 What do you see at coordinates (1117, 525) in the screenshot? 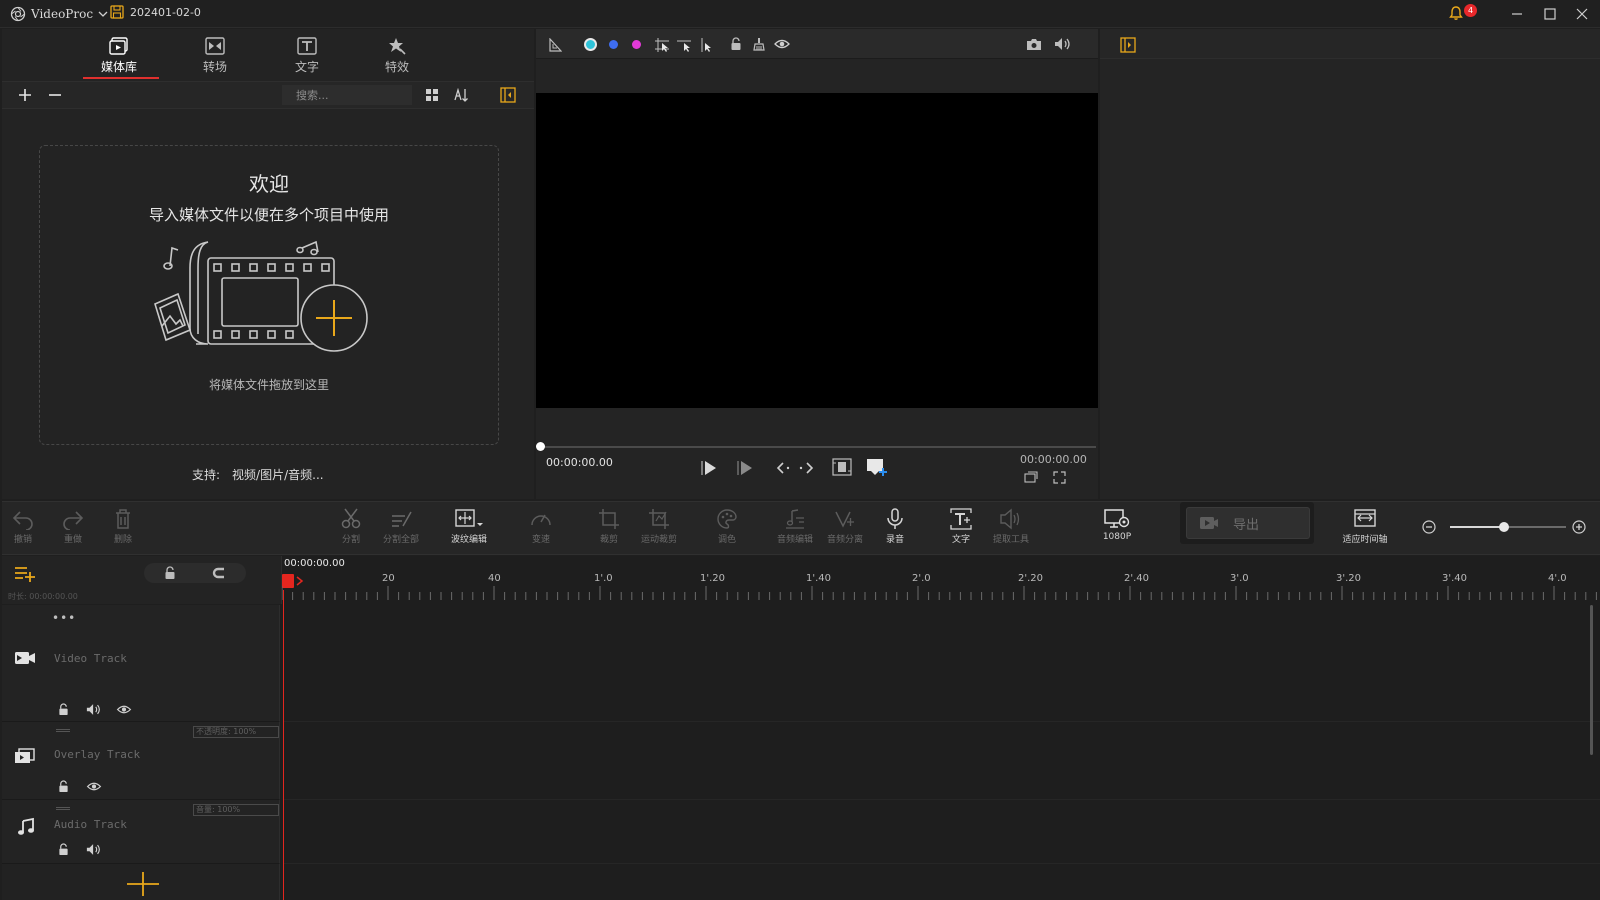
I see `resolution-settings-button: 1080P` at bounding box center [1117, 525].